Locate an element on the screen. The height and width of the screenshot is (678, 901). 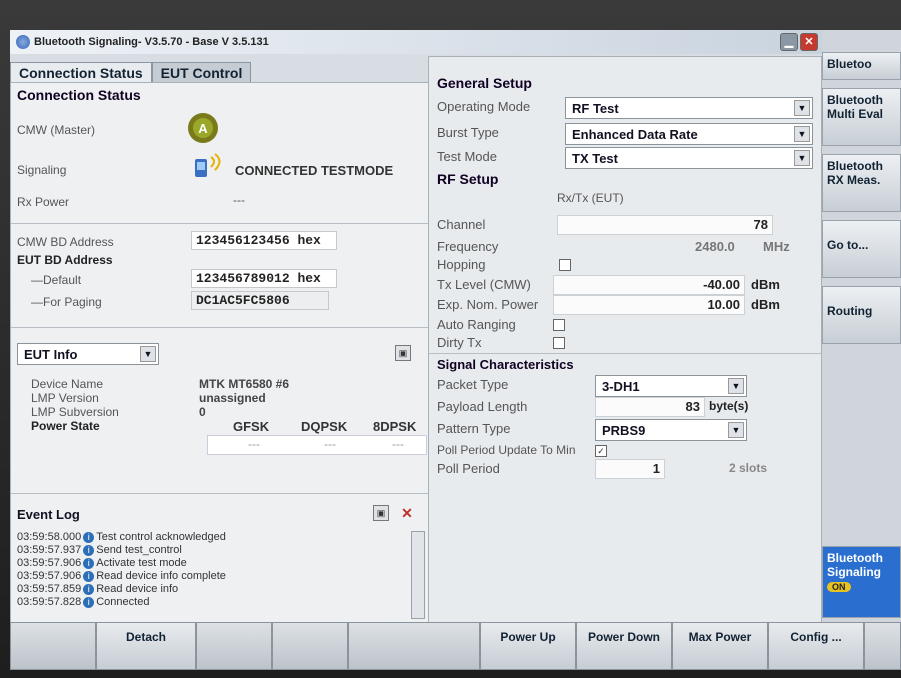
operating-mode-value: RF Test is located at coordinates (595, 108).